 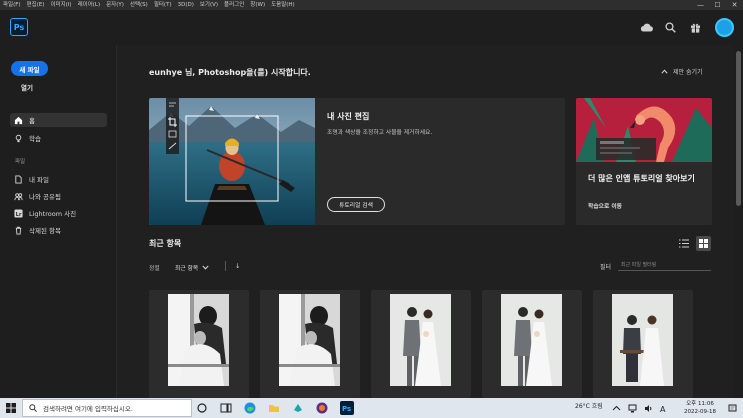 I want to click on language-icon: A, so click(x=664, y=408).